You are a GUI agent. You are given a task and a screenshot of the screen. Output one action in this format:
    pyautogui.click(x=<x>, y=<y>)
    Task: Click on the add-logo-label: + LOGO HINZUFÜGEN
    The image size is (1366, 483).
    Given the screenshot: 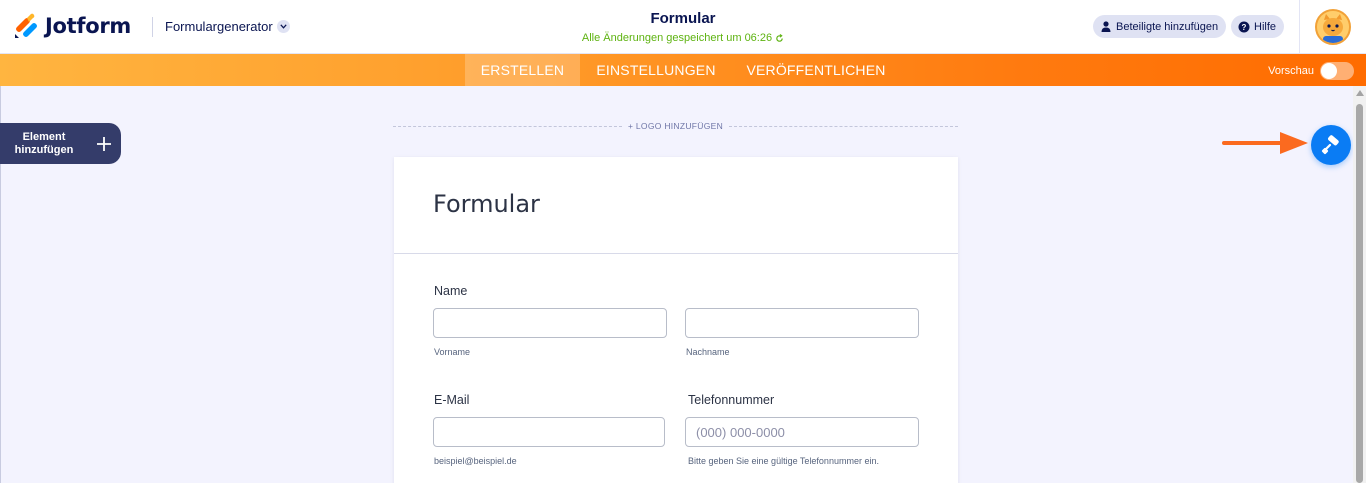 What is the action you would take?
    pyautogui.click(x=675, y=126)
    